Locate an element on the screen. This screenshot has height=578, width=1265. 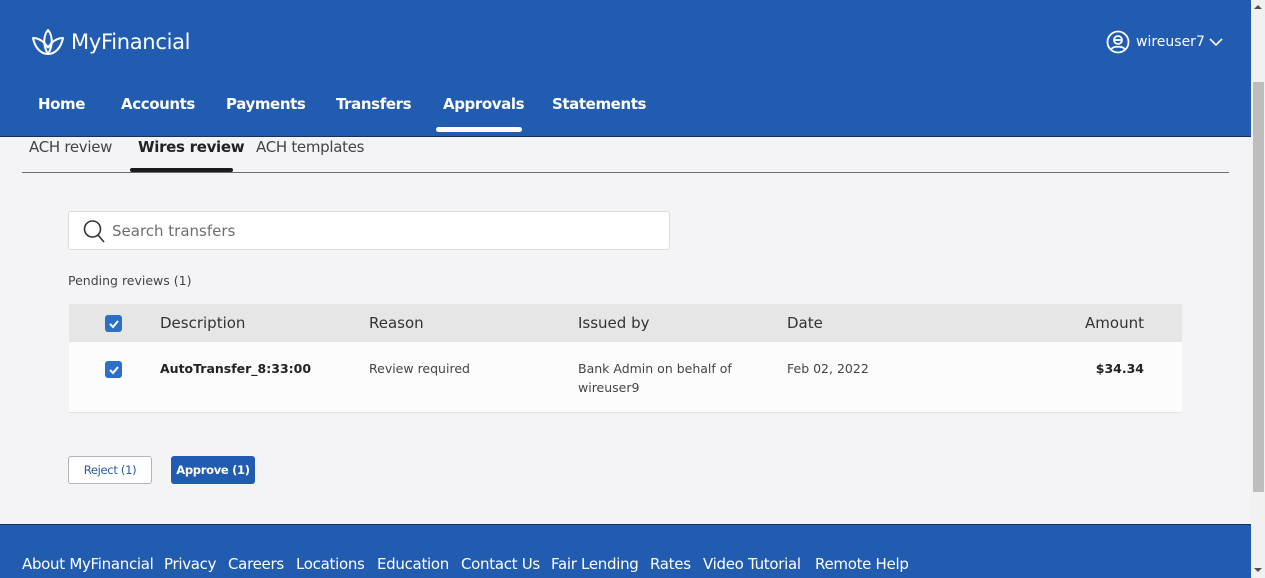
subtabs: ACH review Wires review ACH templates is located at coordinates (625, 155).